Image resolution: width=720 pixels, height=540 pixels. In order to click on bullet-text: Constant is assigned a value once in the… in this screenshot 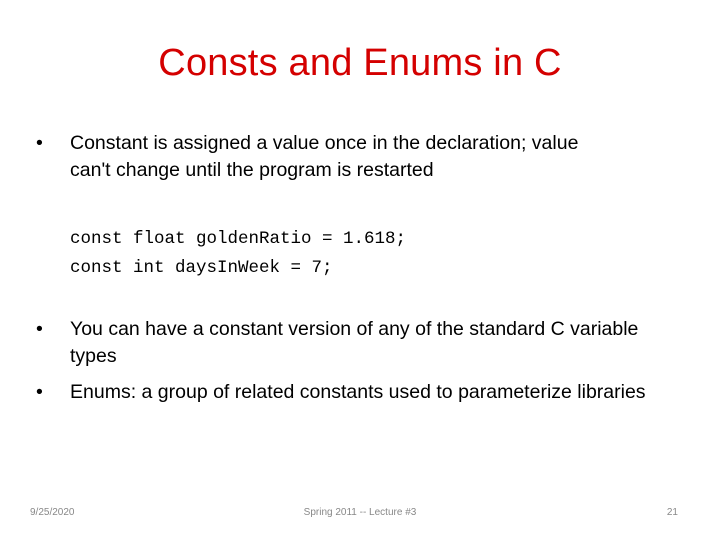, I will do `click(324, 156)`.